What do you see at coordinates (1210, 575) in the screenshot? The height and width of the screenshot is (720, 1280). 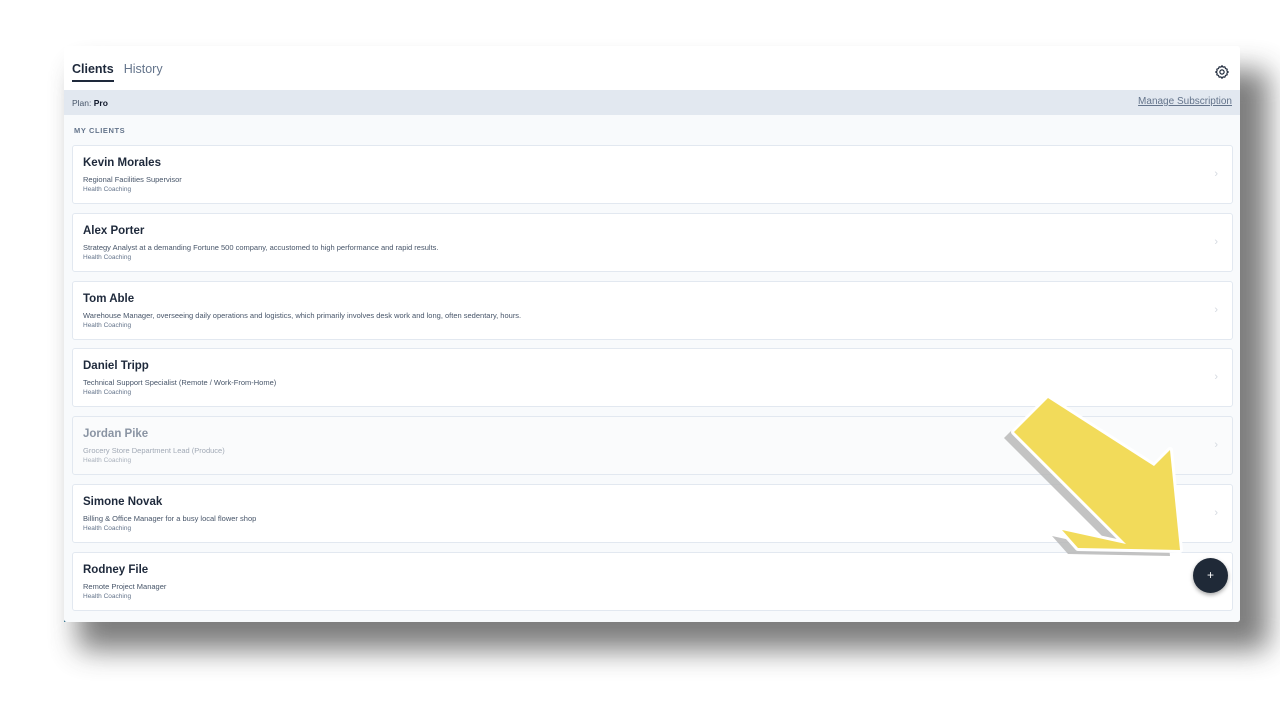 I see `add-client-button: +` at bounding box center [1210, 575].